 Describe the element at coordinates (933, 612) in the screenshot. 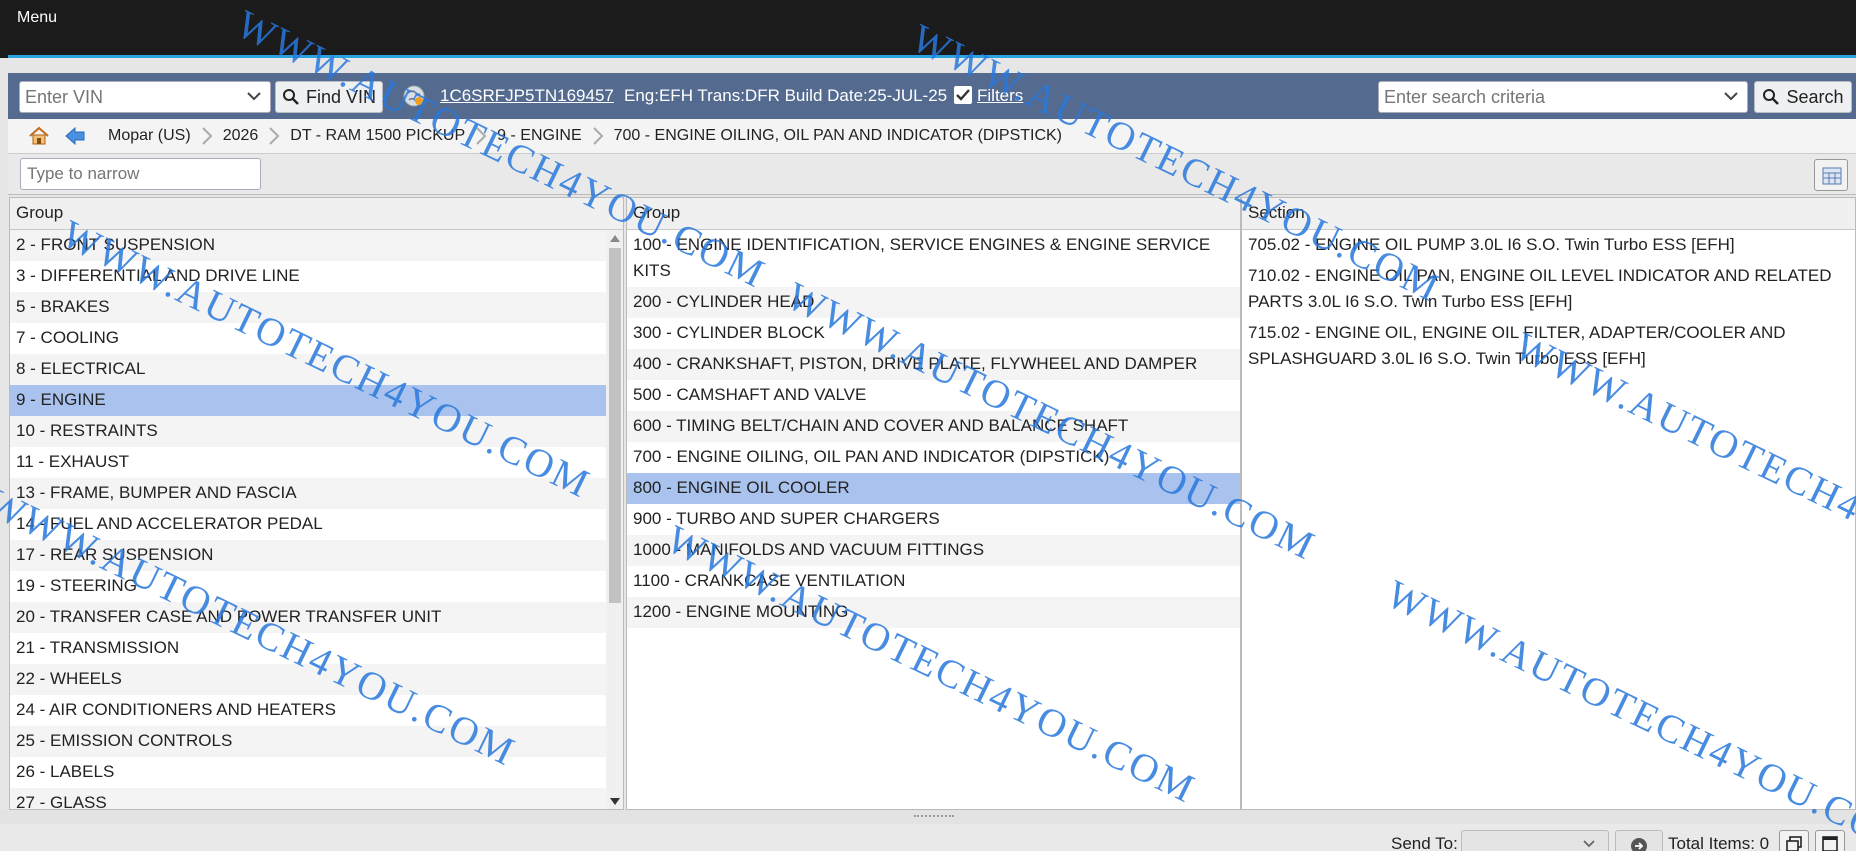

I see `subgroup-row: 1200 - ENGINE MOUNTING` at that location.